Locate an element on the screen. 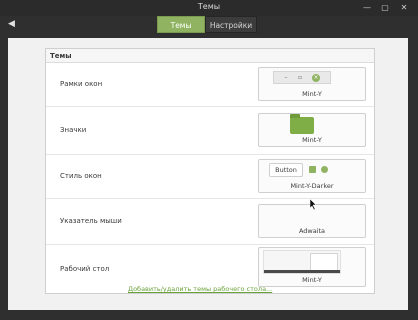 This screenshot has height=320, width=418. close-icon: ✕ is located at coordinates (404, 8).